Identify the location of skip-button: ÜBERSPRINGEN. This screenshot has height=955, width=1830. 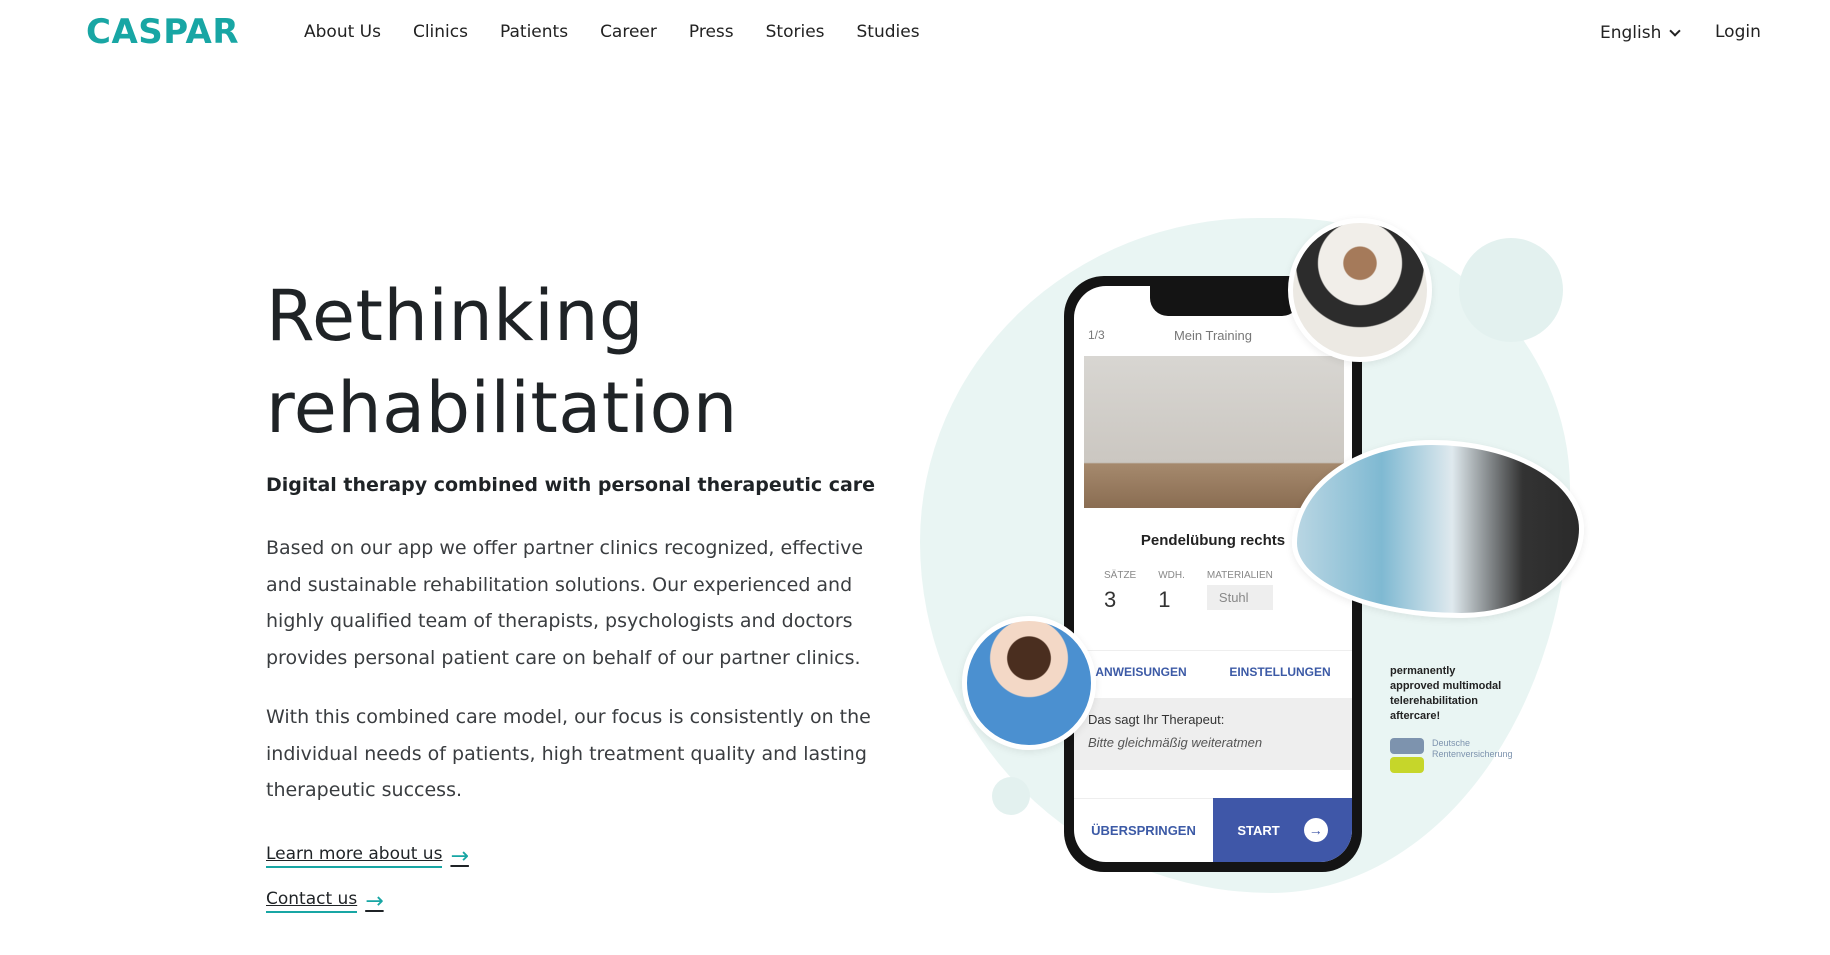
(1143, 830).